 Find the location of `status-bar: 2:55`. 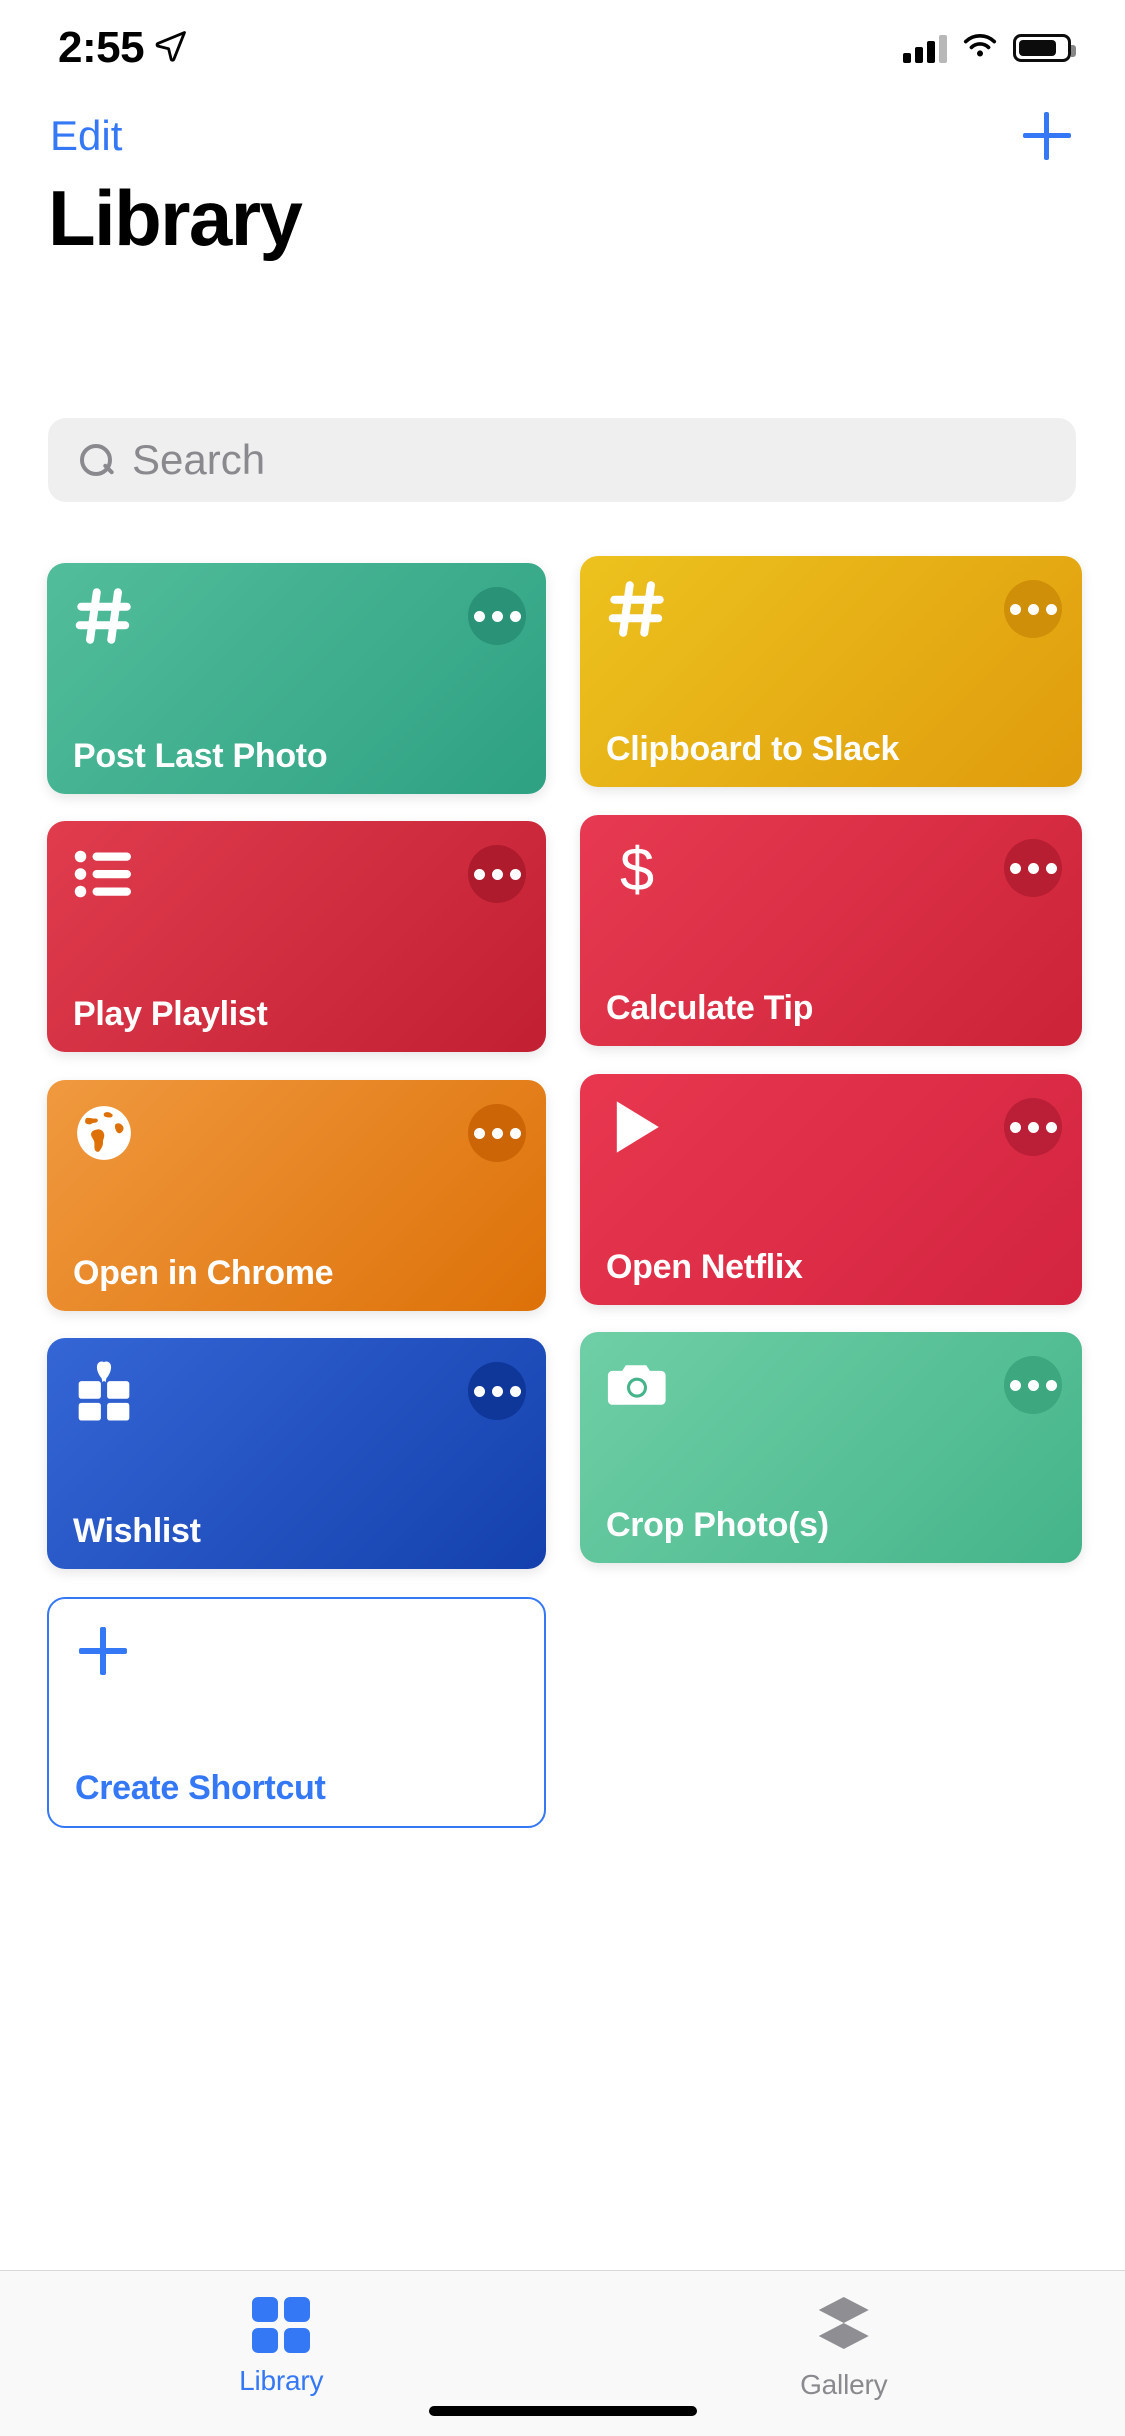

status-bar: 2:55 is located at coordinates (562, 48).